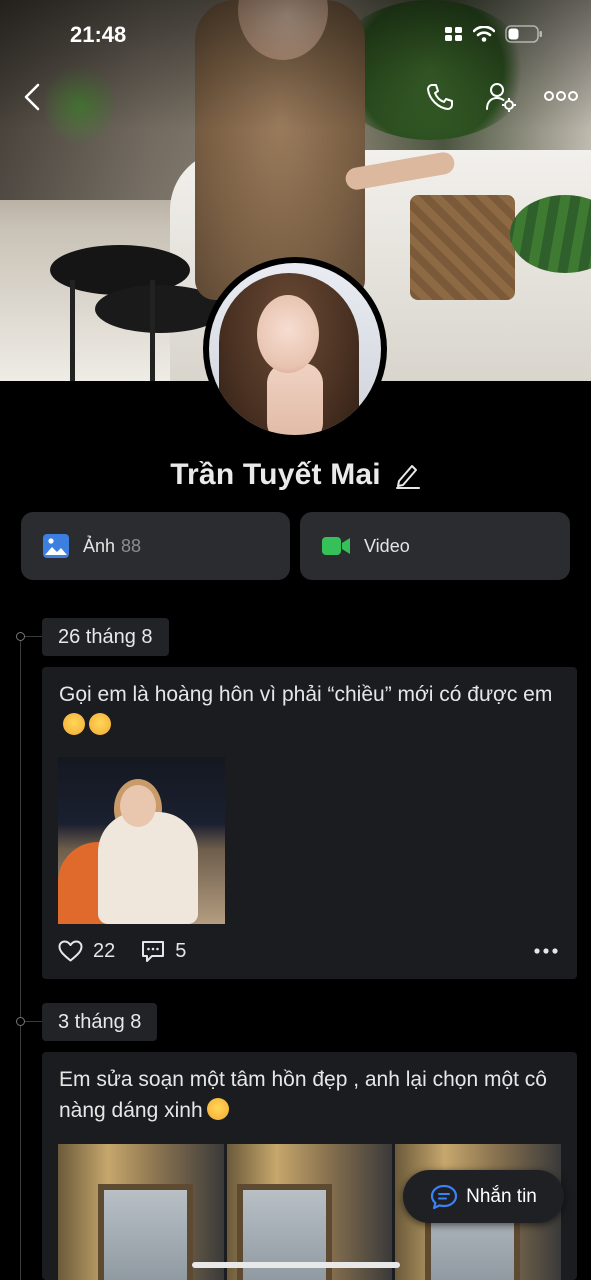 The width and height of the screenshot is (591, 1280). Describe the element at coordinates (546, 951) in the screenshot. I see `post-more-icon` at that location.